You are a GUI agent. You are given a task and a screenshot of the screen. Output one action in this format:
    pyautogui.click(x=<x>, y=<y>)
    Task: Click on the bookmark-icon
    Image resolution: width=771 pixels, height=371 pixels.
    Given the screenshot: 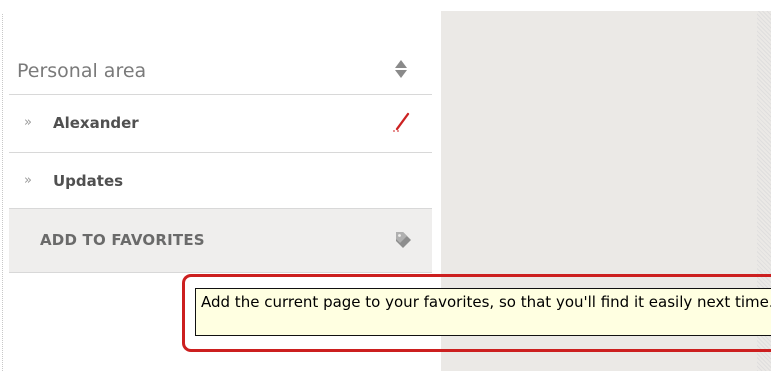 What is the action you would take?
    pyautogui.click(x=403, y=240)
    